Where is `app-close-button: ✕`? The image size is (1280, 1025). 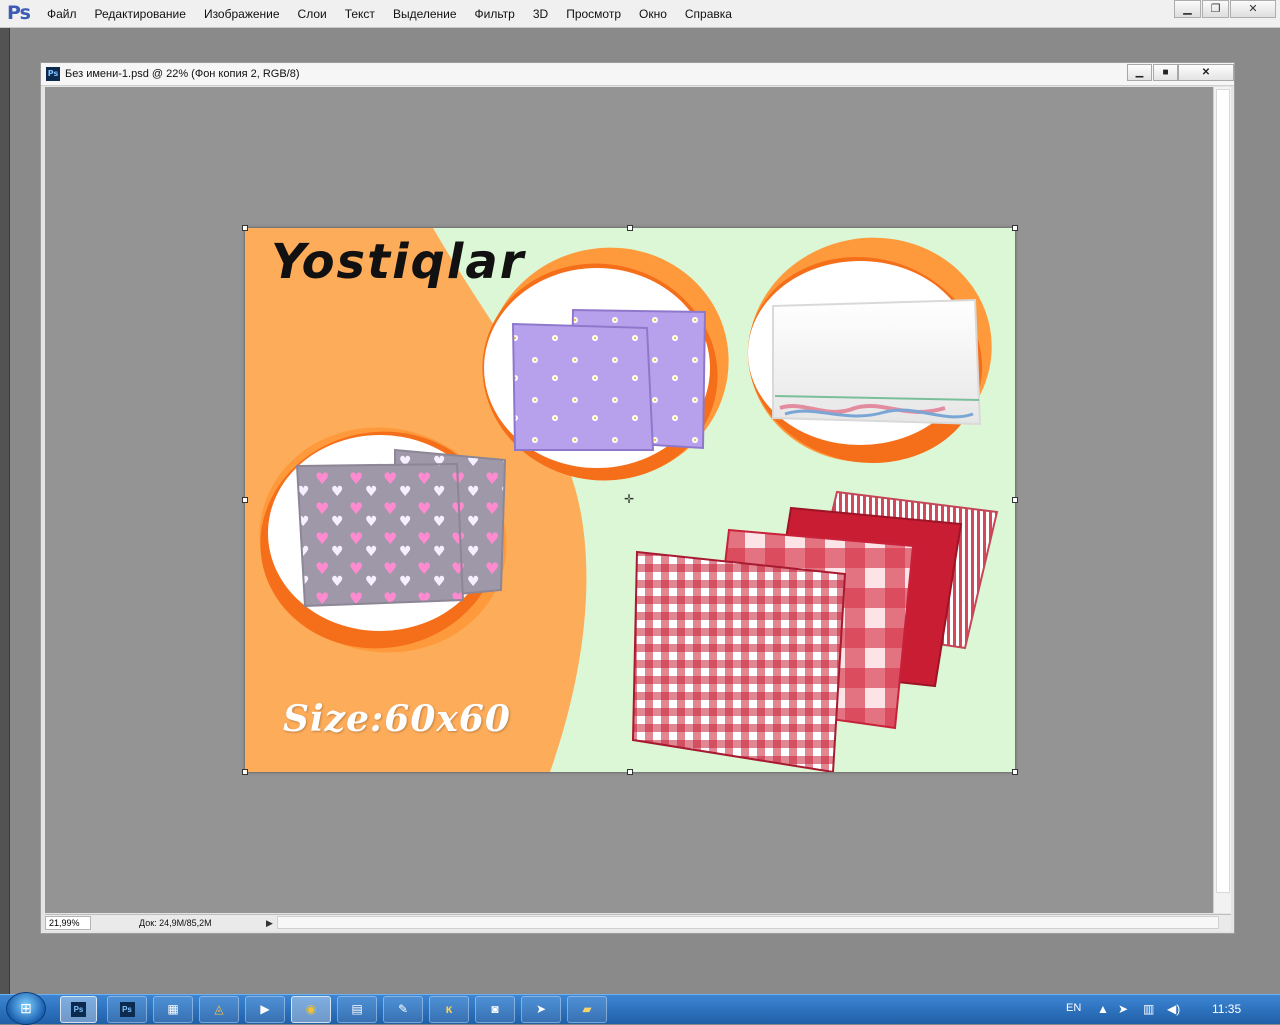 app-close-button: ✕ is located at coordinates (1253, 9).